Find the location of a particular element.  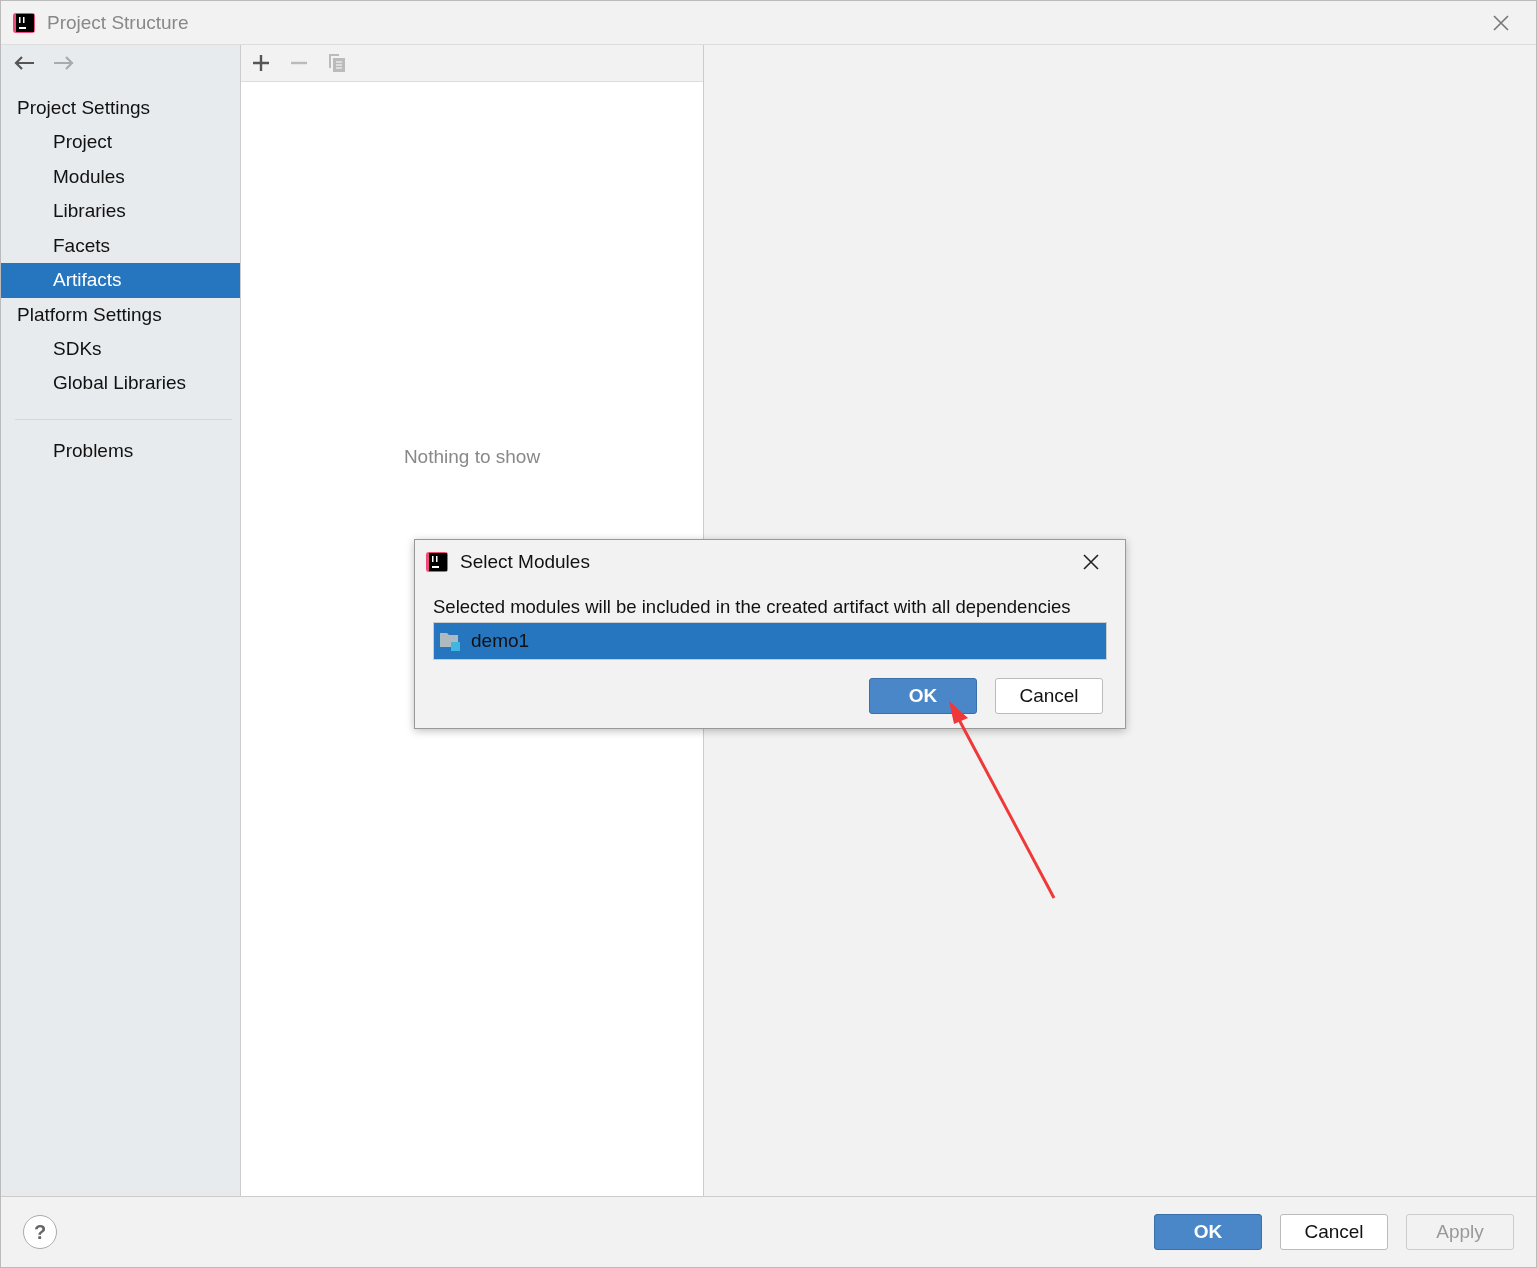

sidebar-section-header: Platform Settings is located at coordinates (89, 314).